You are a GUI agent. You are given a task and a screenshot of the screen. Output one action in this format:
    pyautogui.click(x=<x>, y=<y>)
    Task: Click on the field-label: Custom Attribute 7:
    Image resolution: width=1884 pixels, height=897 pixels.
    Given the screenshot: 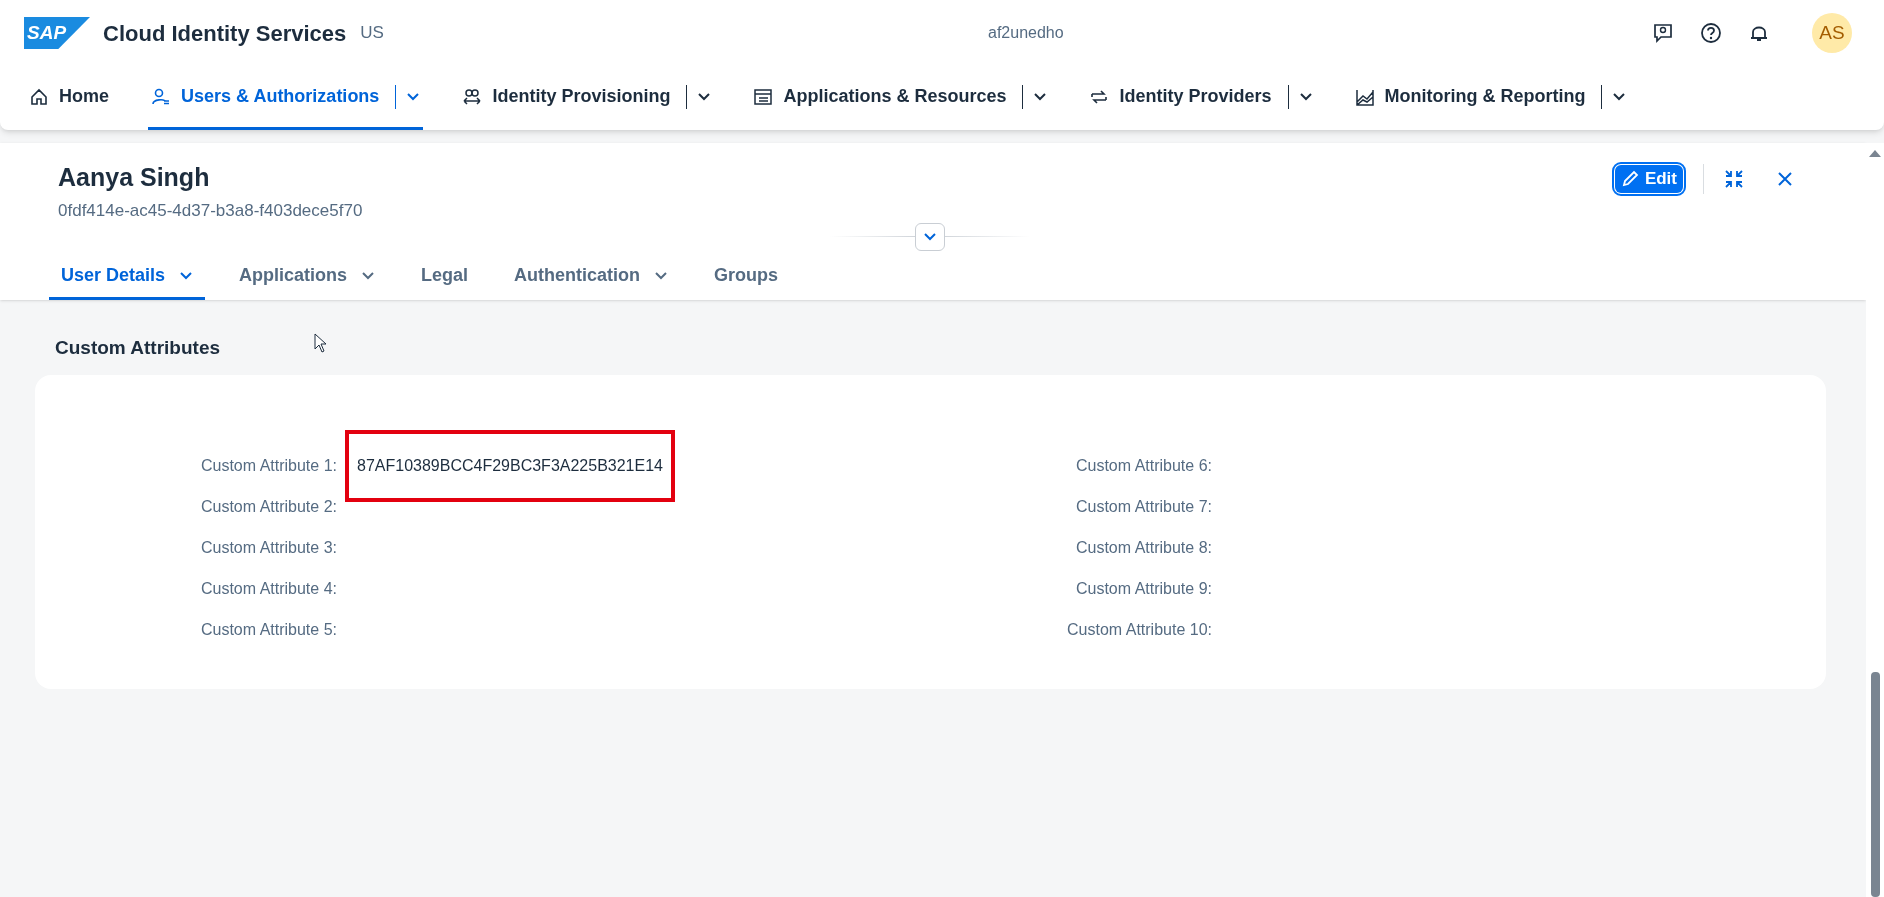 What is the action you would take?
    pyautogui.click(x=1143, y=506)
    